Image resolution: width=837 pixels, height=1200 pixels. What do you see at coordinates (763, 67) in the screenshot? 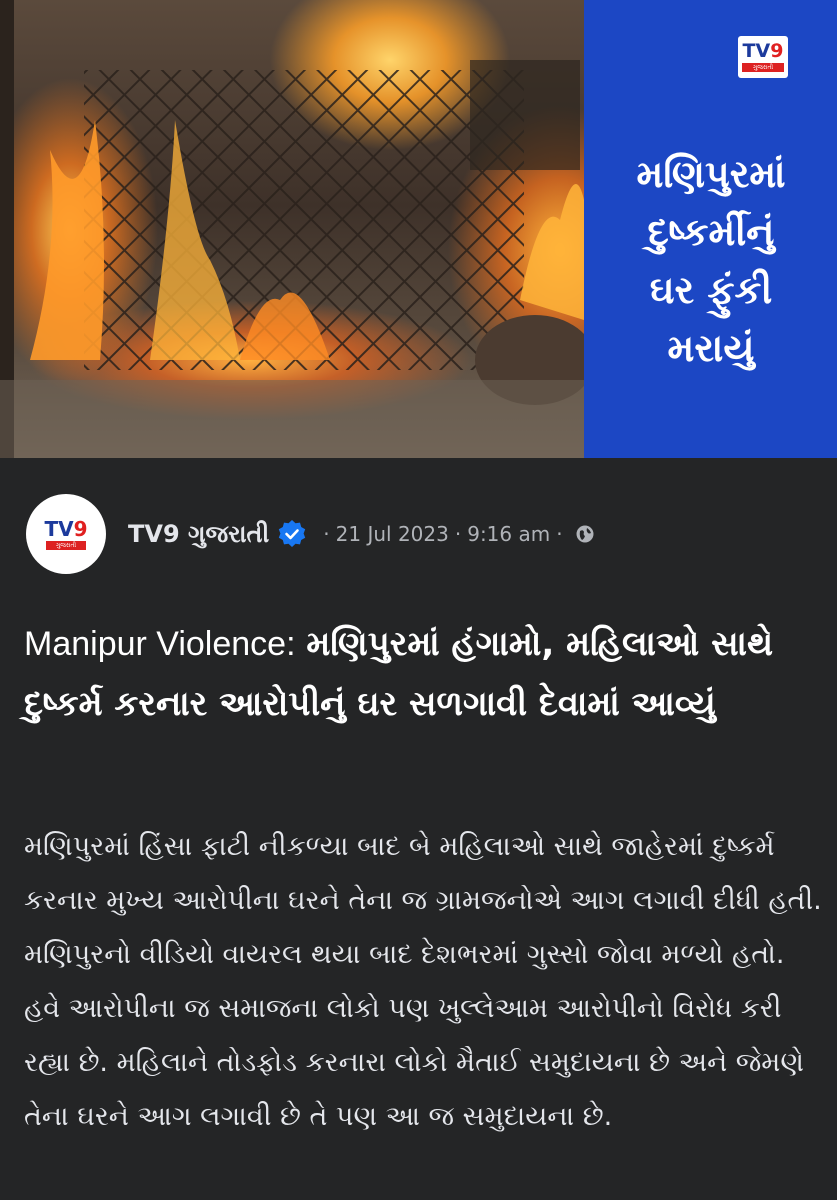
I see `tv9-logo-sub: ગુજરાતી` at bounding box center [763, 67].